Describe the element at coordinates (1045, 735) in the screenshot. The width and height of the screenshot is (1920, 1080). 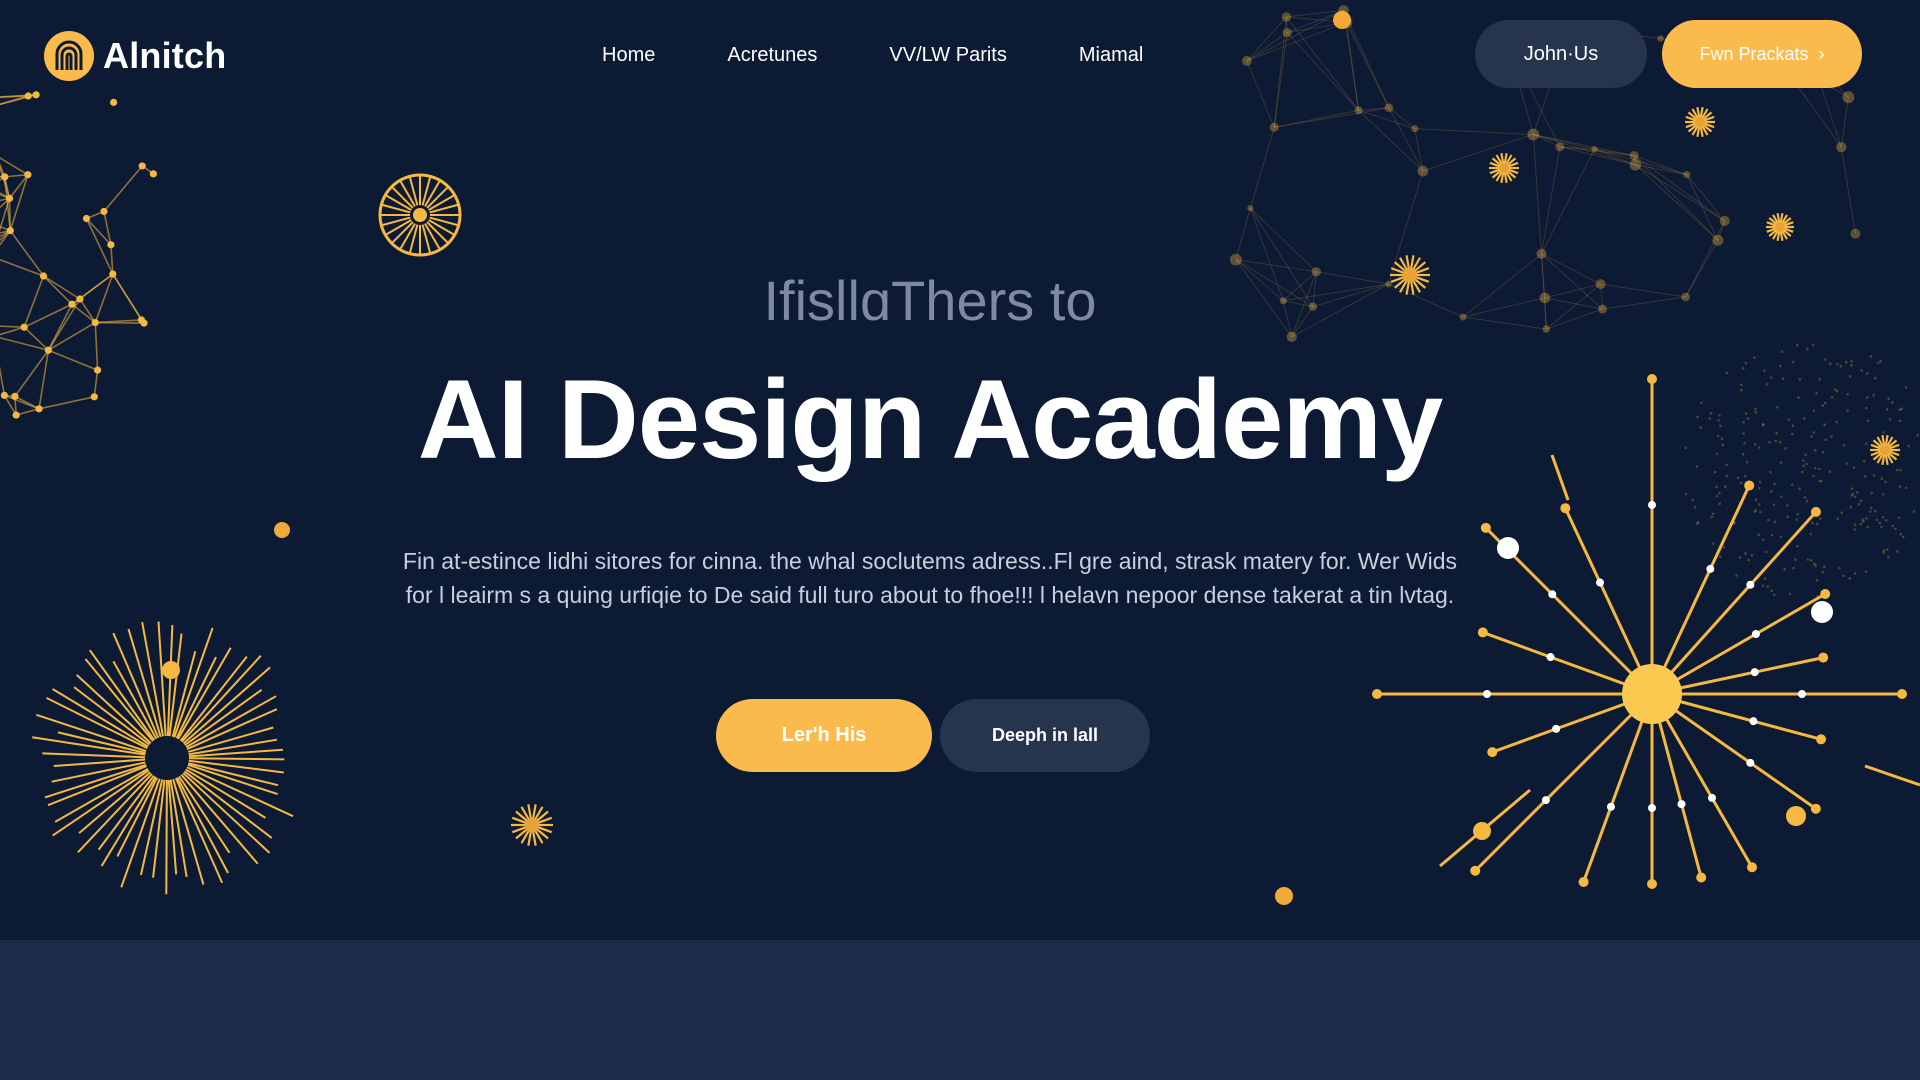
I see `hero-secondary-button: Deeph in lall` at that location.